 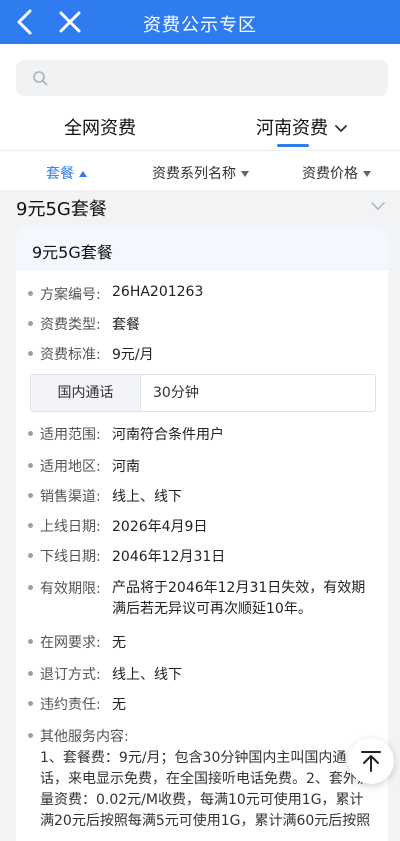 I want to click on field-value: 2046年12月31日, so click(x=169, y=557).